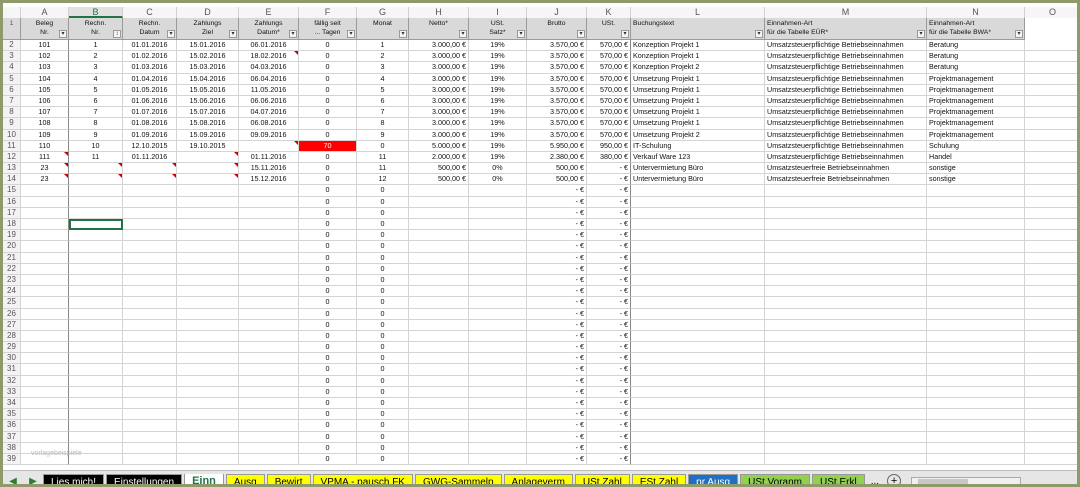  Describe the element at coordinates (12, 12) in the screenshot. I see `select-all-corner` at that location.